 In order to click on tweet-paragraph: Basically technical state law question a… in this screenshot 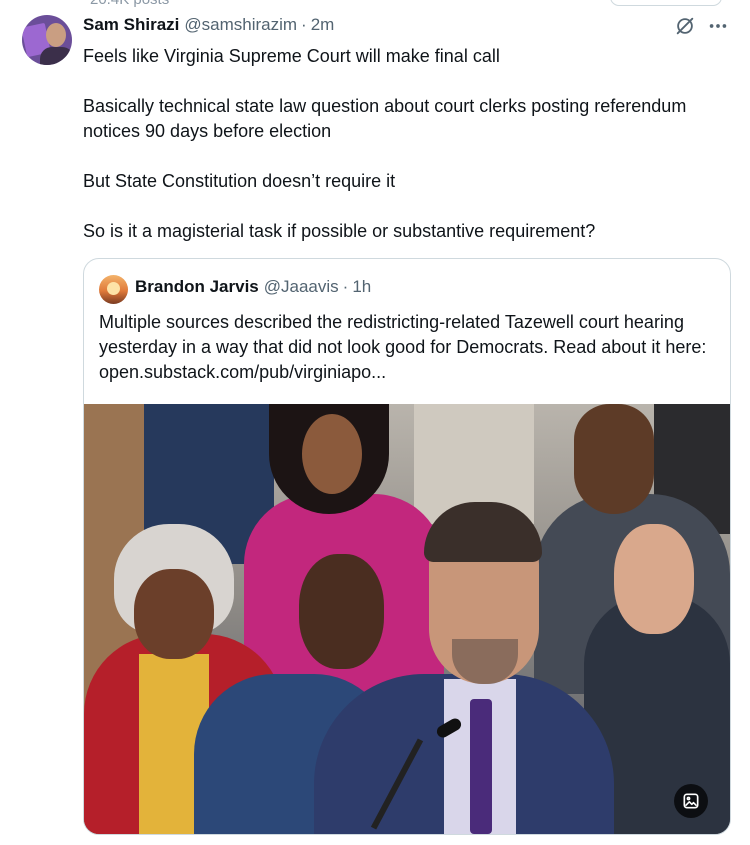, I will do `click(385, 118)`.